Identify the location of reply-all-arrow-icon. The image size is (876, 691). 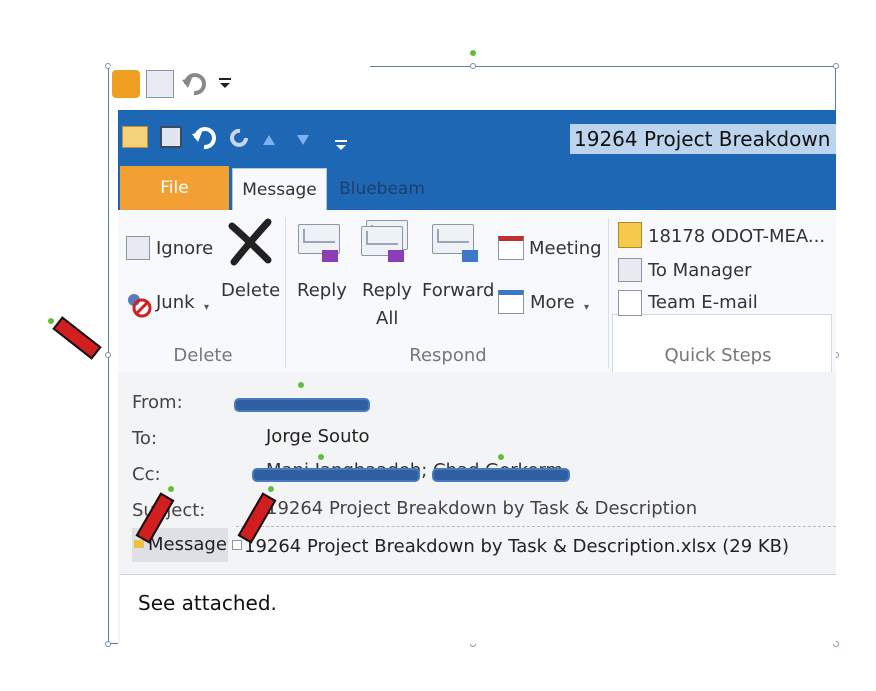
(396, 256).